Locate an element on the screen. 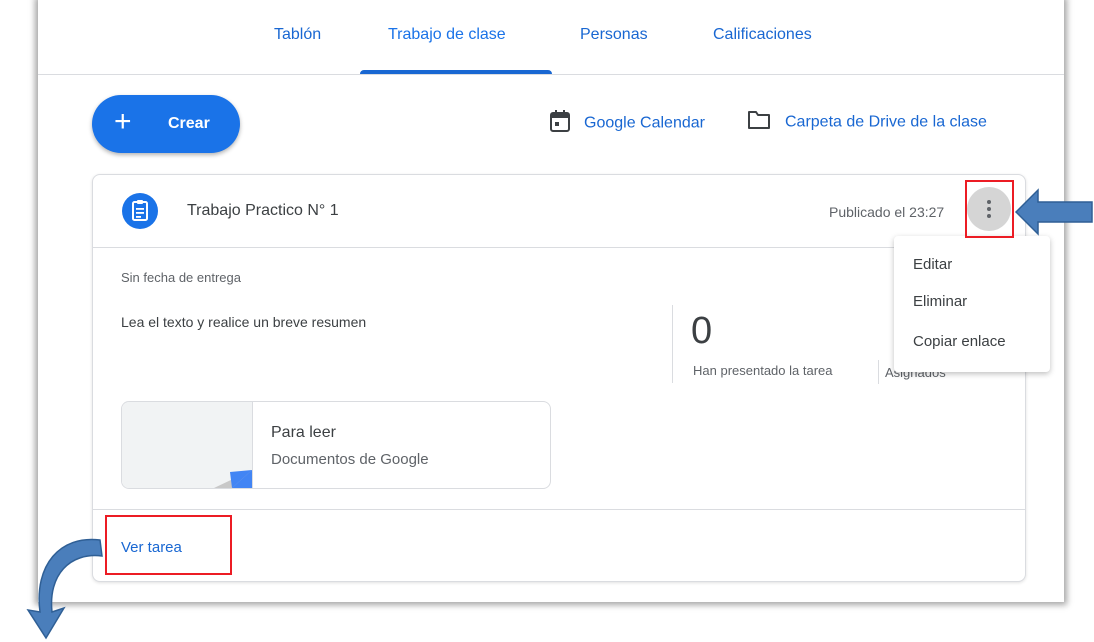 The width and height of the screenshot is (1094, 642). pointer-arrow-left is located at coordinates (1053, 212).